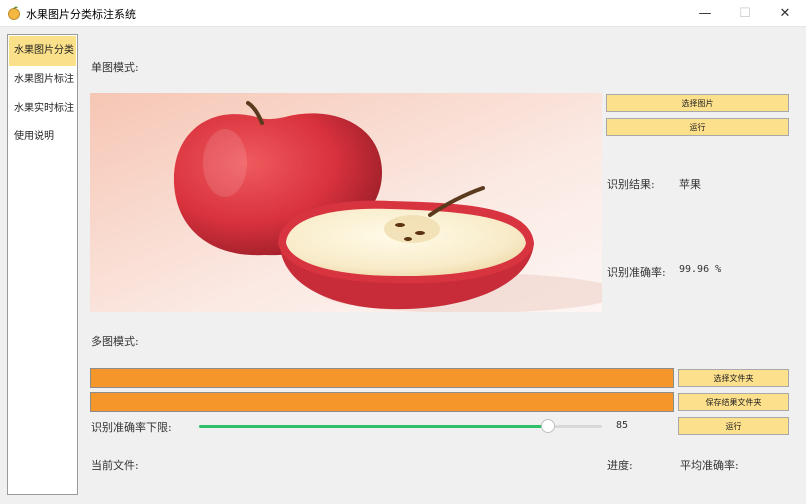 This screenshot has width=806, height=504. I want to click on slider-fill, so click(373, 426).